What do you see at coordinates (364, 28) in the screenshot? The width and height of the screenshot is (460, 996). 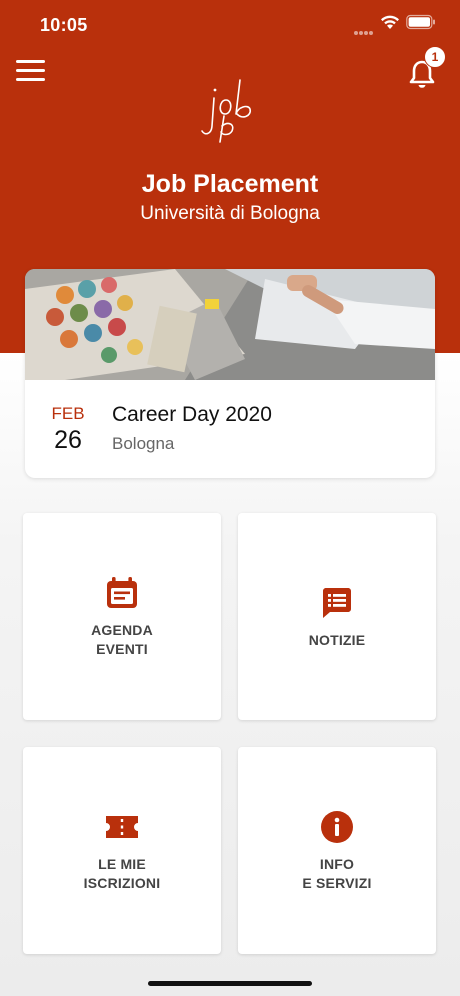 I see `signal-icon` at bounding box center [364, 28].